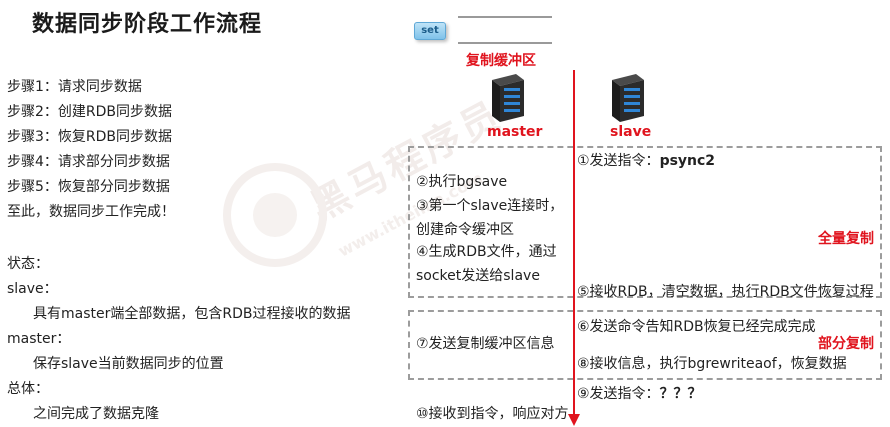  What do you see at coordinates (128, 364) in the screenshot?
I see `status-master-desc: 保存slave当前数据同步的位置` at bounding box center [128, 364].